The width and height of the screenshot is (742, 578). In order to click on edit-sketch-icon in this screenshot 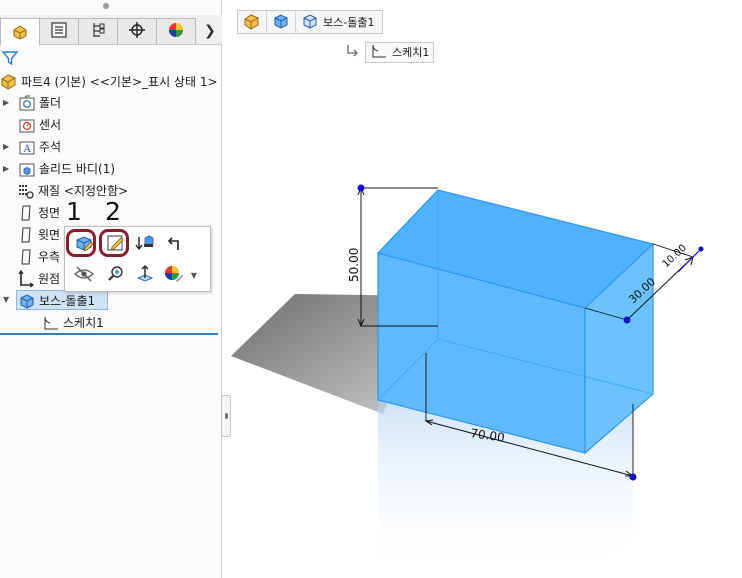, I will do `click(116, 244)`.